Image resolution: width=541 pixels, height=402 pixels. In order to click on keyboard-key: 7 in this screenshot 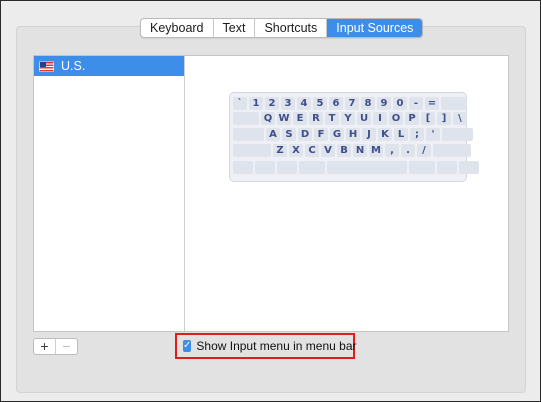, I will do `click(352, 103)`.